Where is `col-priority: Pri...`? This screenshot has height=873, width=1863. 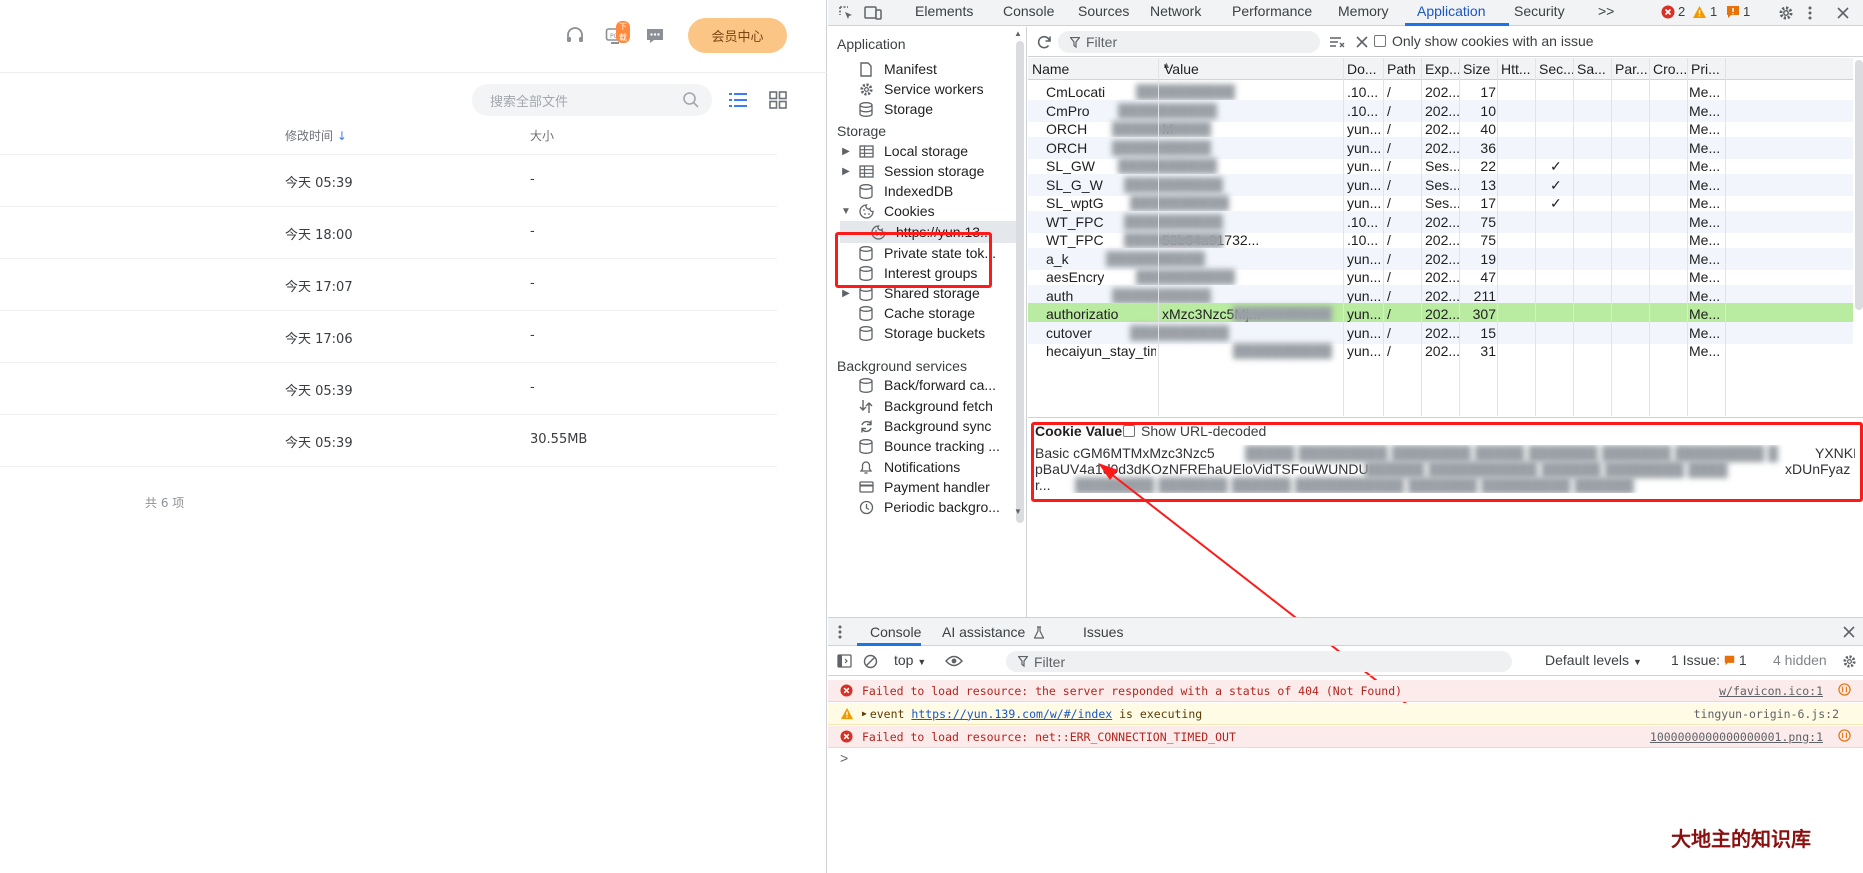 col-priority: Pri... is located at coordinates (1708, 69).